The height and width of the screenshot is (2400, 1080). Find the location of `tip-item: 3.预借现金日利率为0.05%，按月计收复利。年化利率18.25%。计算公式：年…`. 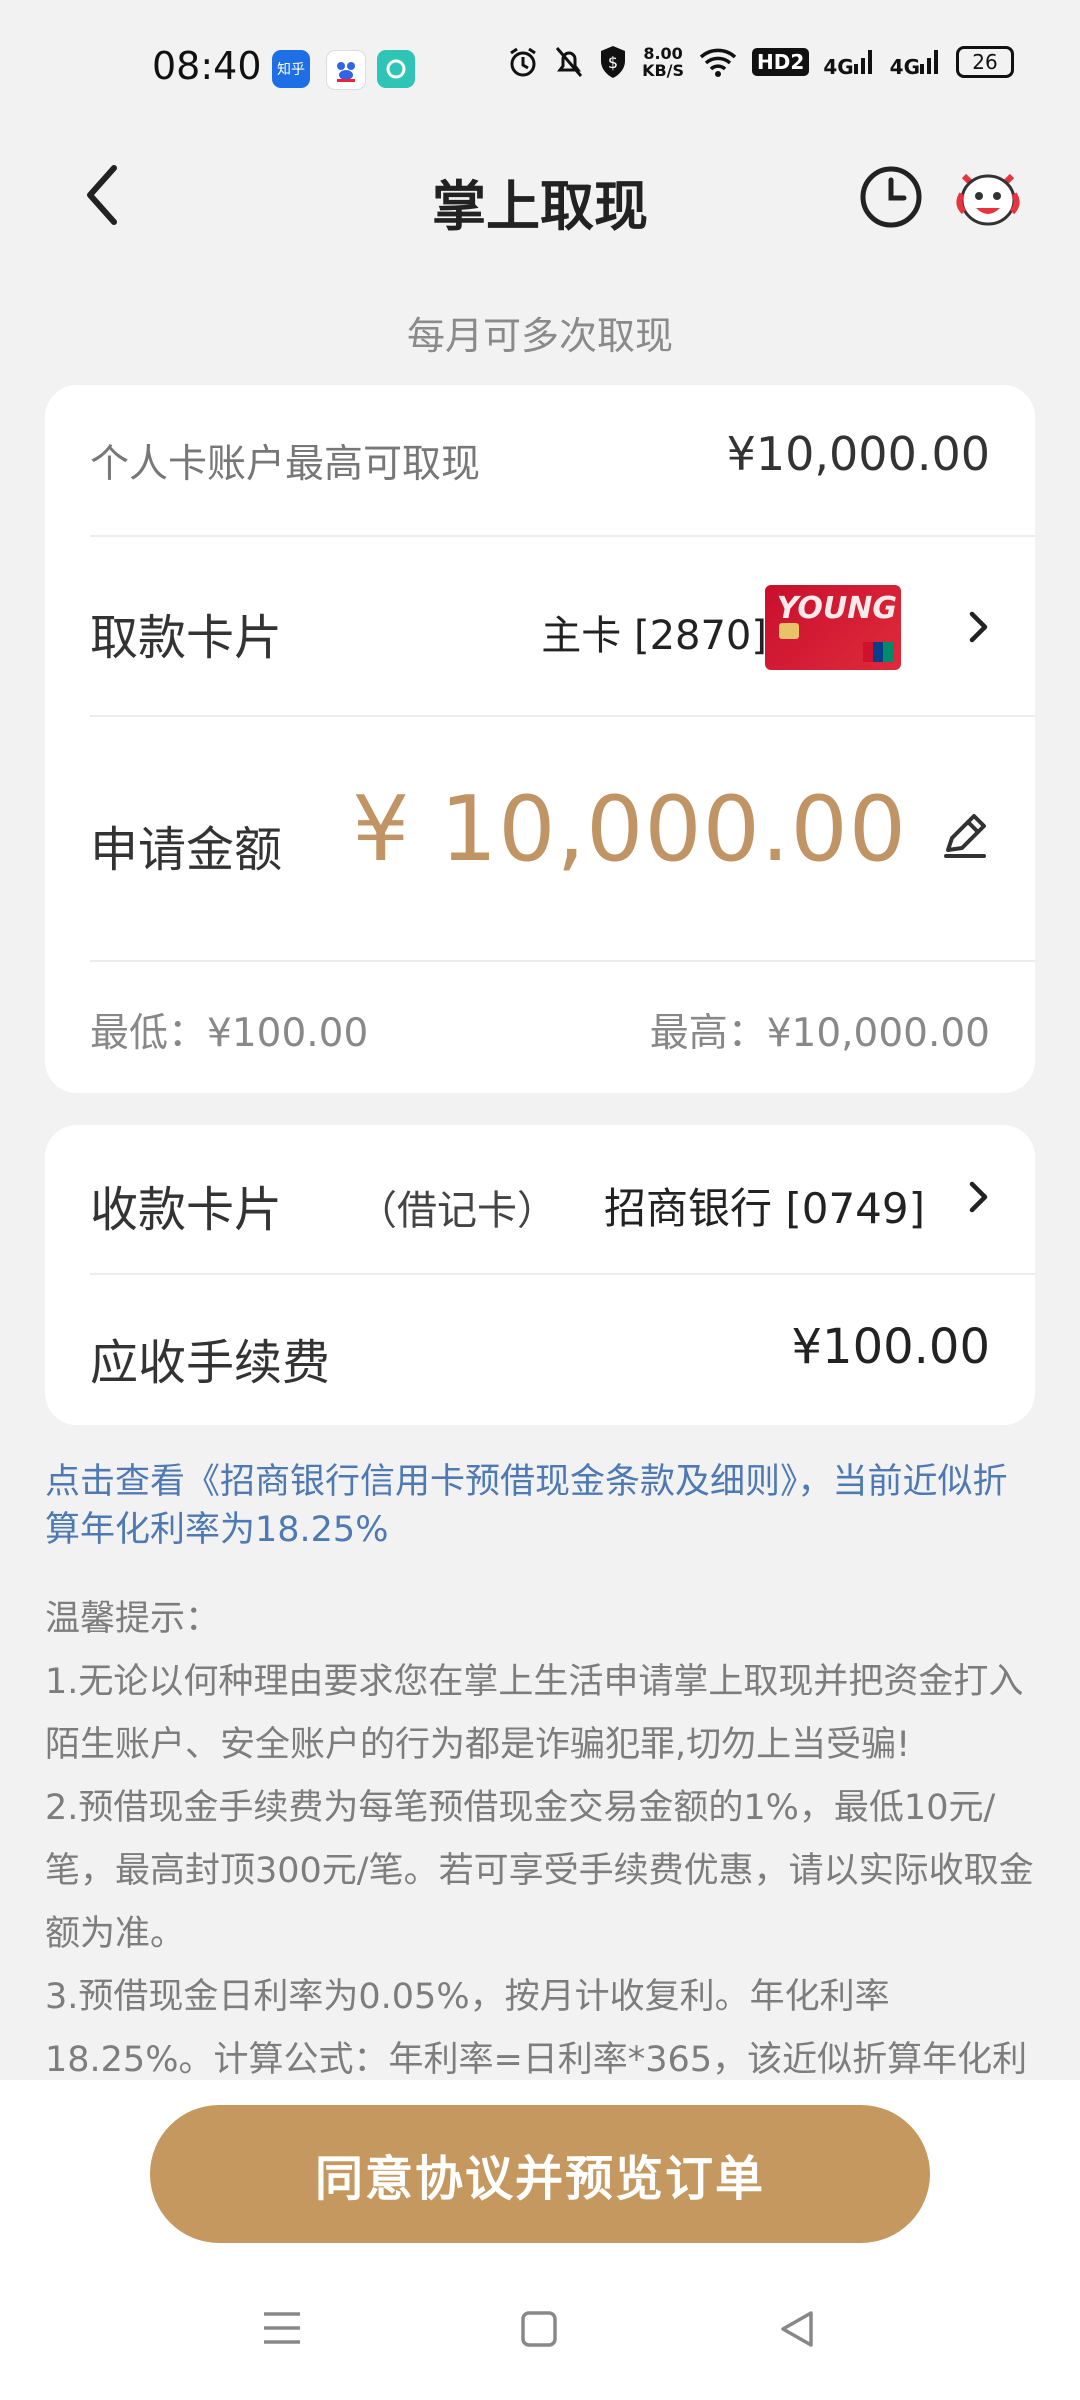

tip-item: 3.预借现金日利率为0.05%，按月计收复利。年化利率18.25%。计算公式：年… is located at coordinates (536, 2028).